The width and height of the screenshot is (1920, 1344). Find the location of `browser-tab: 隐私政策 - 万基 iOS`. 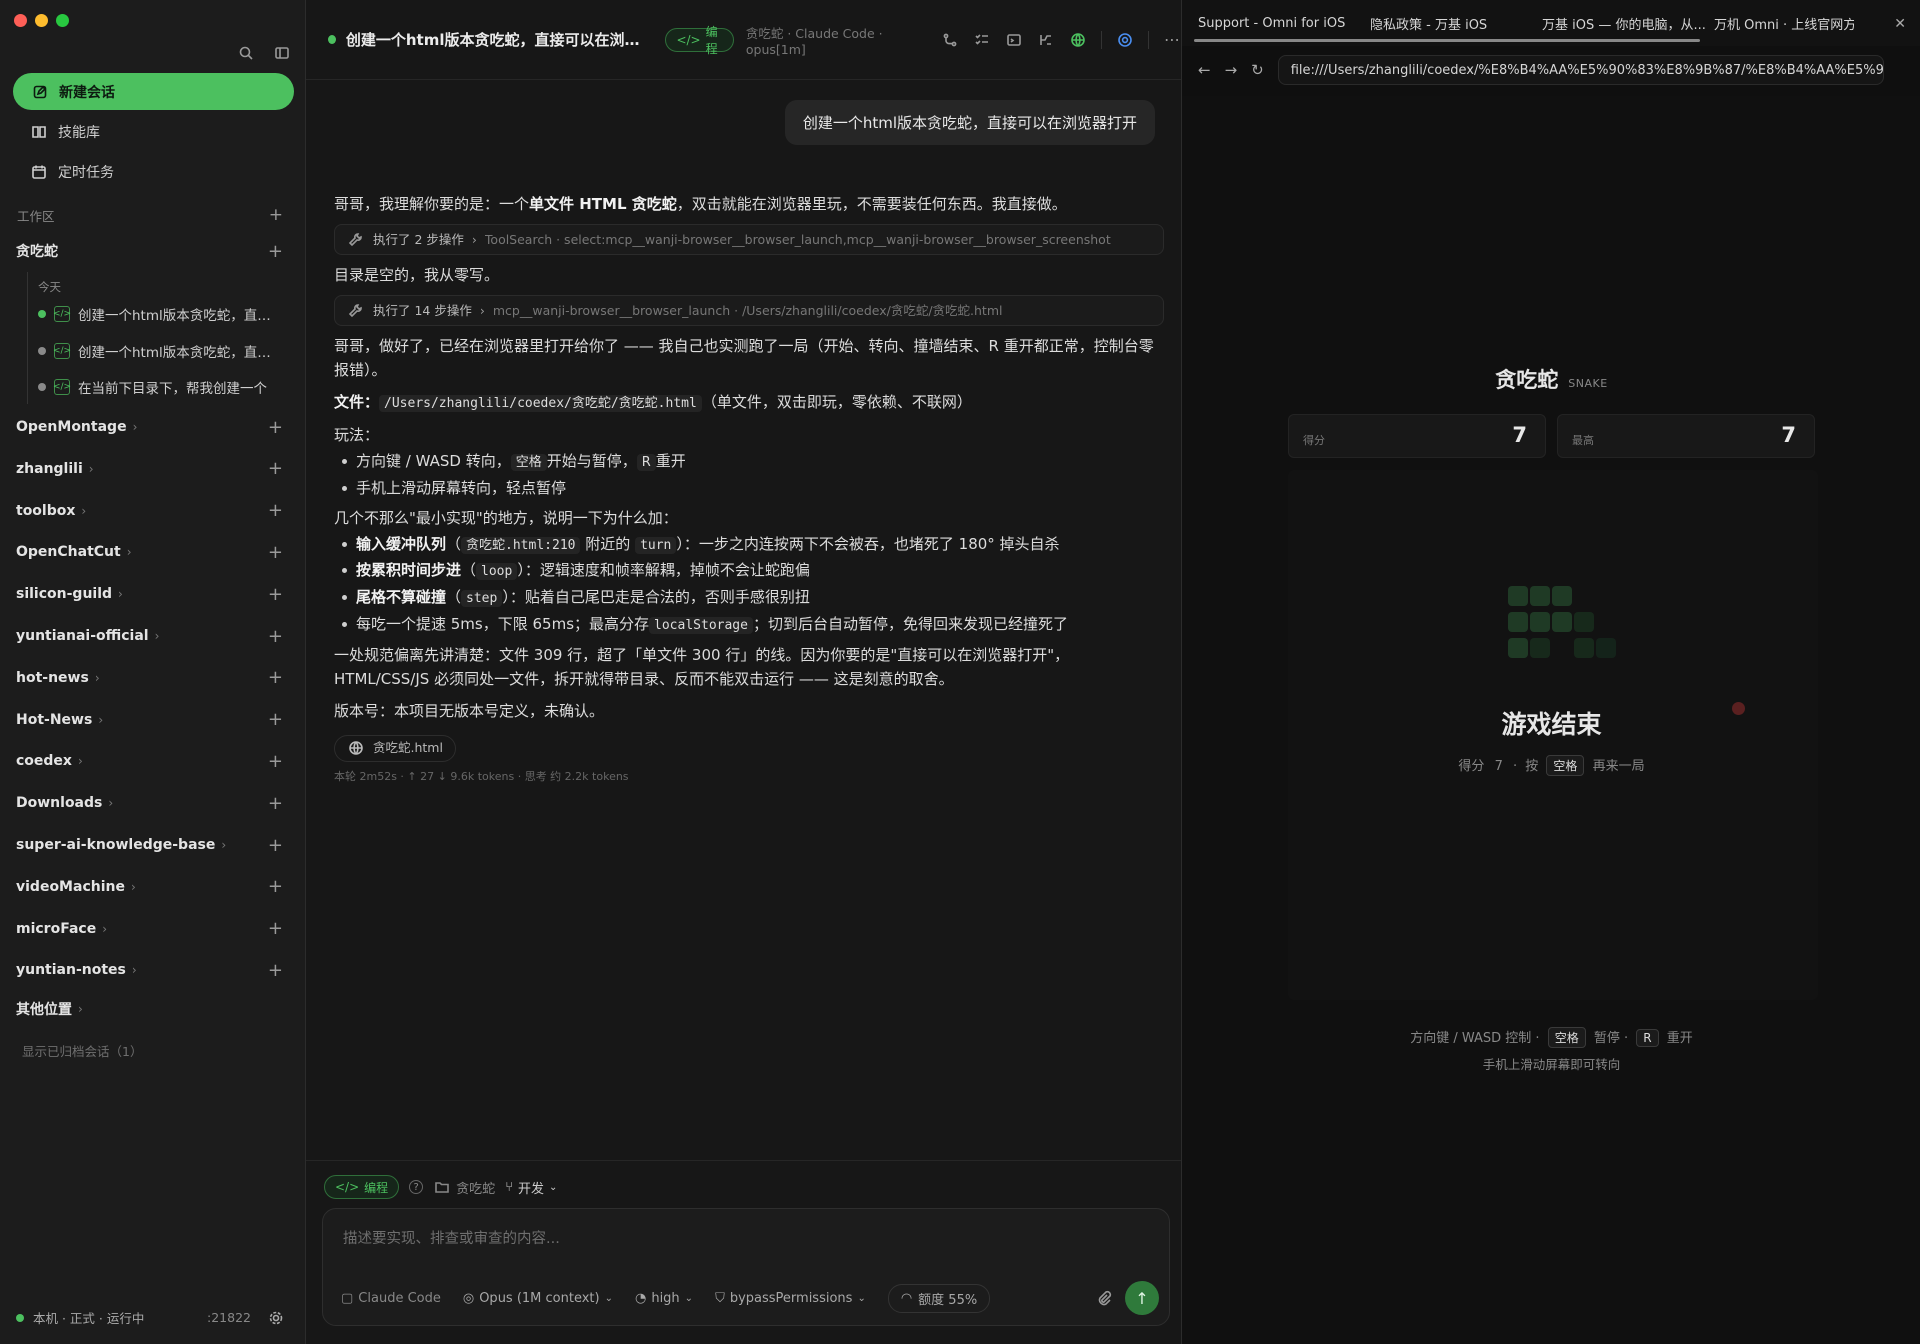

browser-tab: 隐私政策 - 万基 iOS is located at coordinates (1456, 23).